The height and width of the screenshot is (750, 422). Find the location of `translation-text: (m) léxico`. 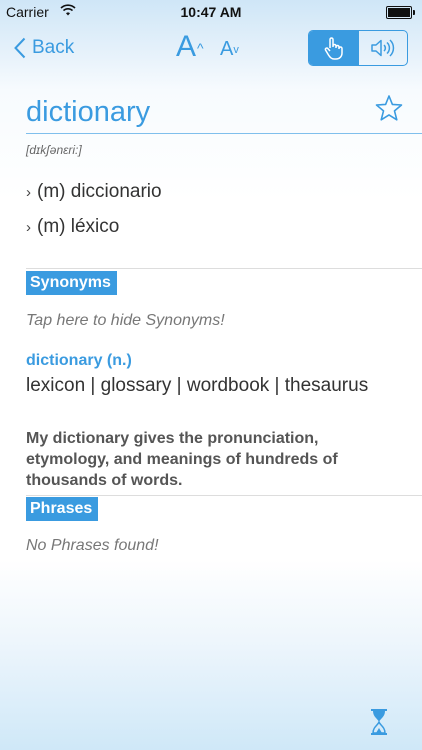

translation-text: (m) léxico is located at coordinates (78, 226).